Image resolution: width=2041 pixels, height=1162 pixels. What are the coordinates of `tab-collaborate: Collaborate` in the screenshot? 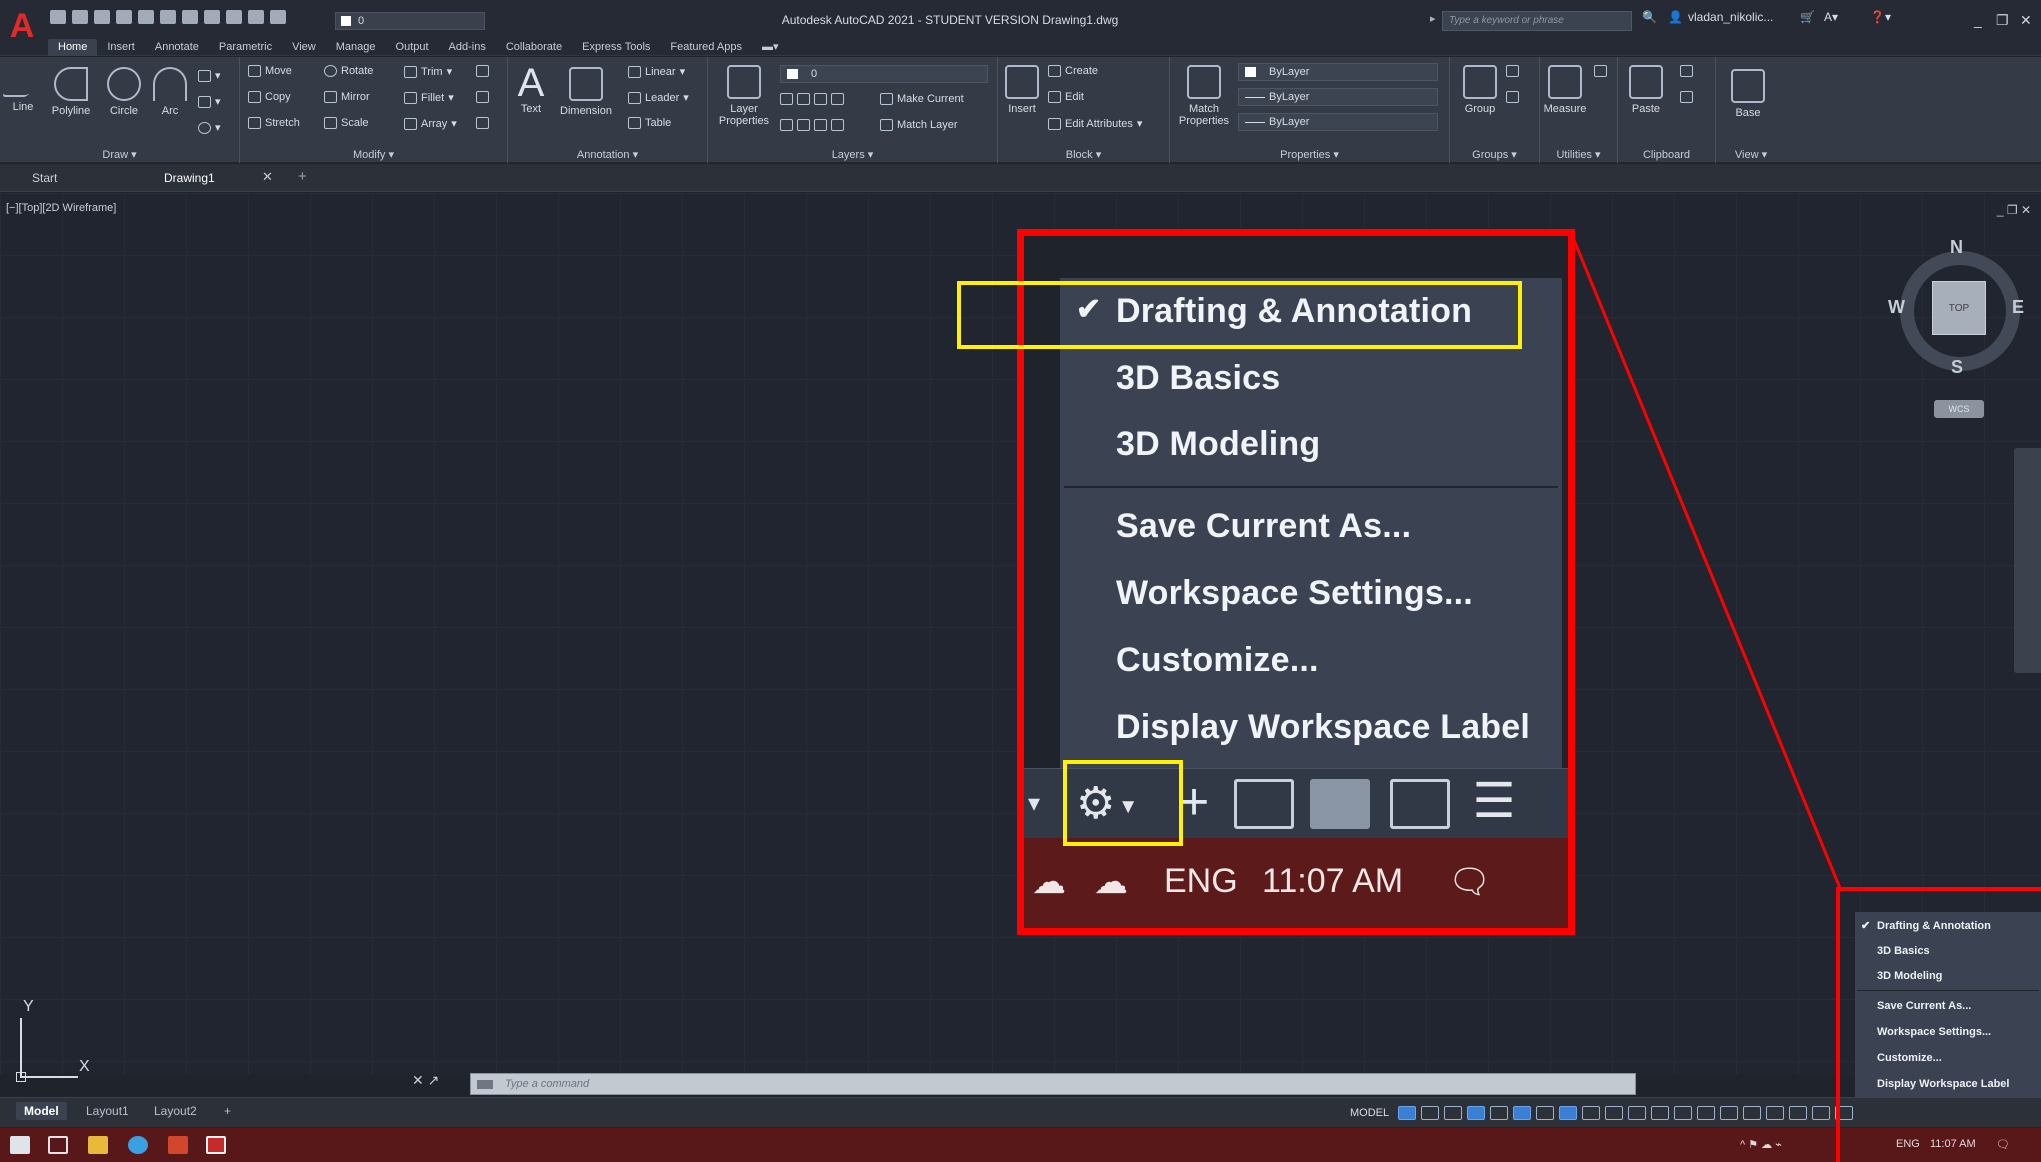 It's located at (534, 47).